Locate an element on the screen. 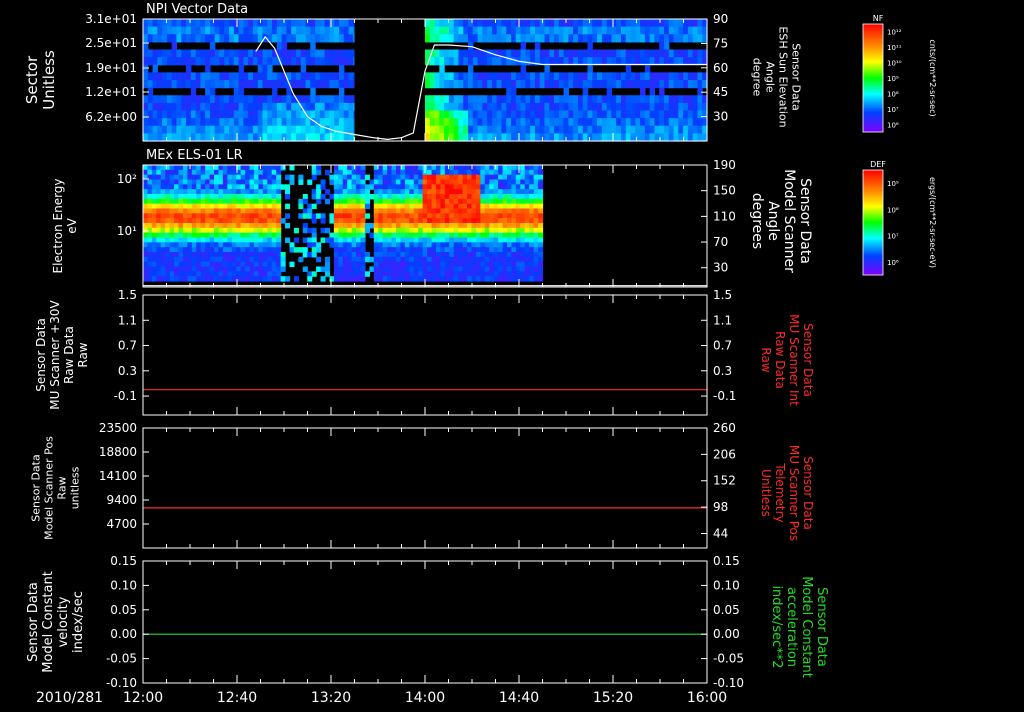  colorbar-gradient is located at coordinates (873, 78).